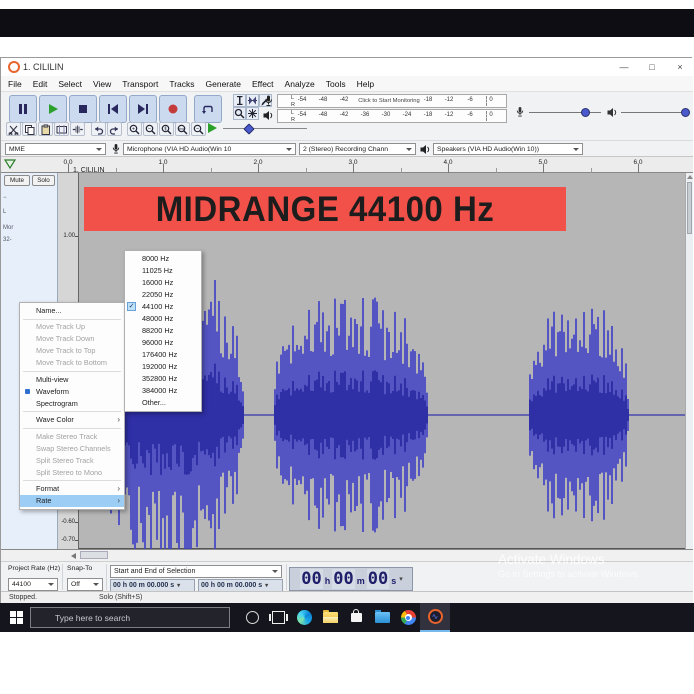 This screenshot has width=694, height=694. I want to click on rate-option-48000-hz: 48000 Hz, so click(163, 319).